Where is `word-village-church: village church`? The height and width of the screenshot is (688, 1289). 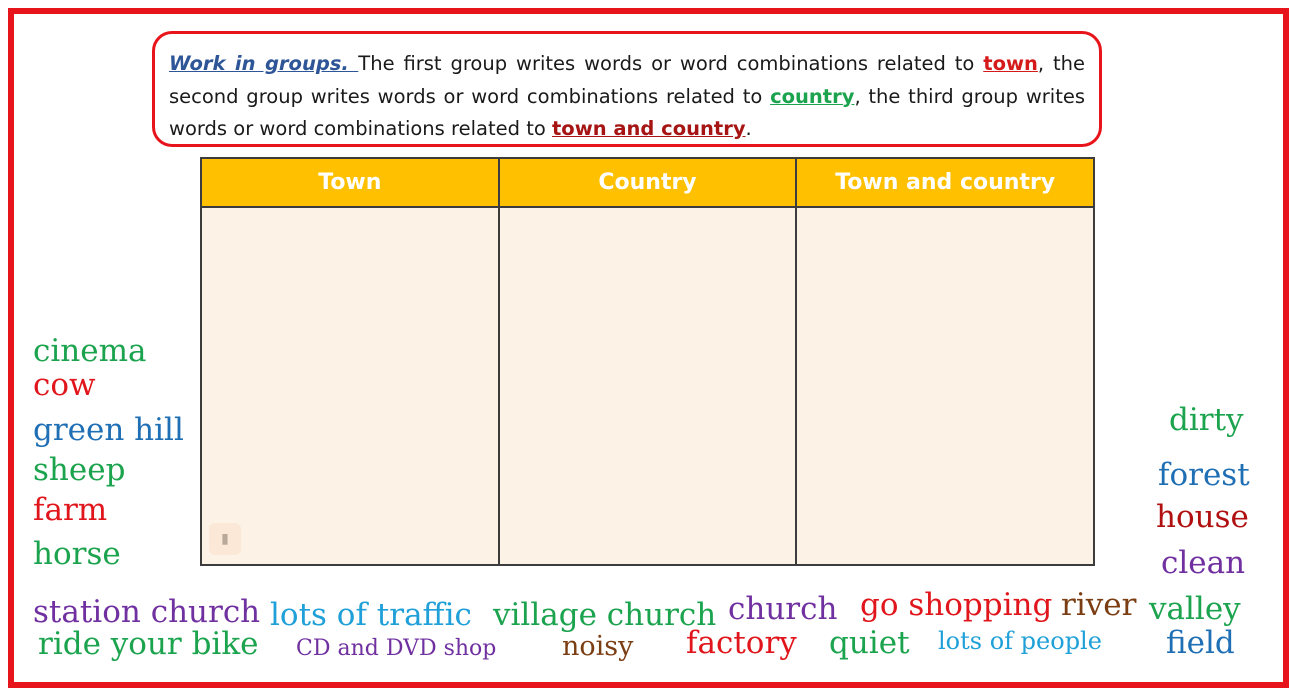 word-village-church: village church is located at coordinates (604, 615).